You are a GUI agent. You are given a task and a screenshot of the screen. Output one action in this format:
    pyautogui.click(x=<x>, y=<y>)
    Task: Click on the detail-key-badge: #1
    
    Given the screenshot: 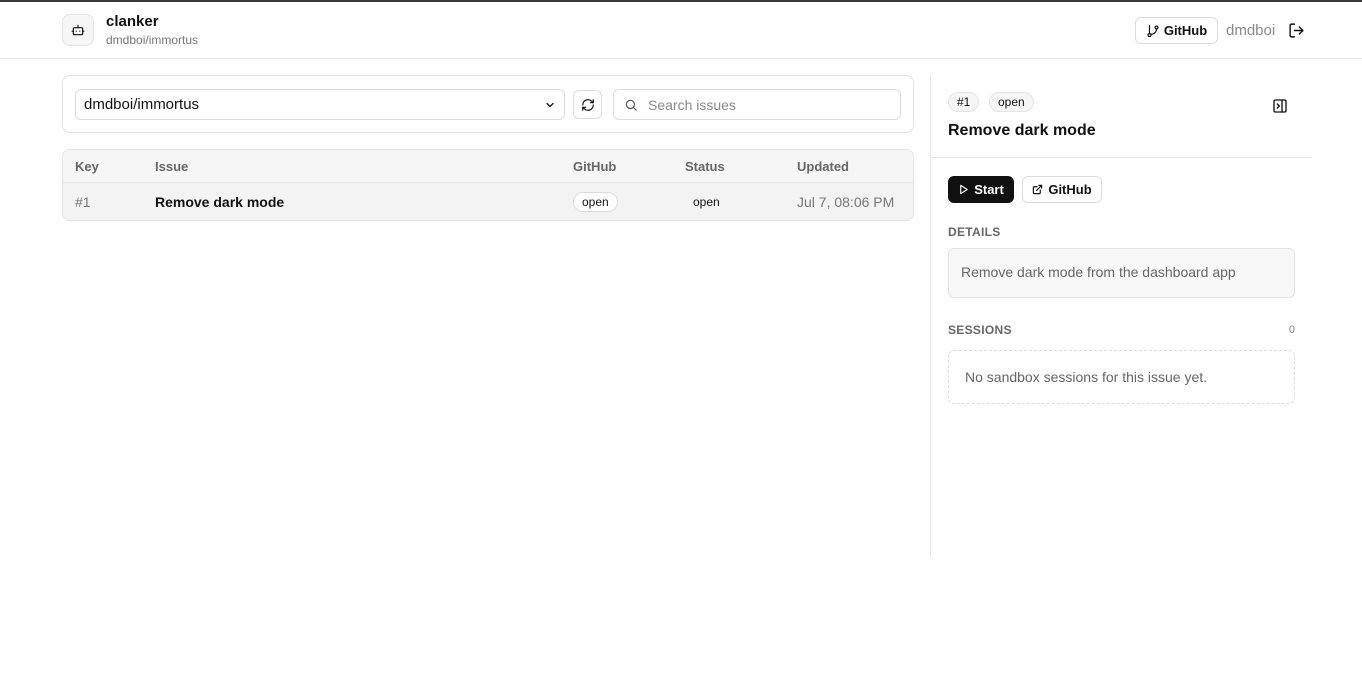 What is the action you would take?
    pyautogui.click(x=964, y=102)
    